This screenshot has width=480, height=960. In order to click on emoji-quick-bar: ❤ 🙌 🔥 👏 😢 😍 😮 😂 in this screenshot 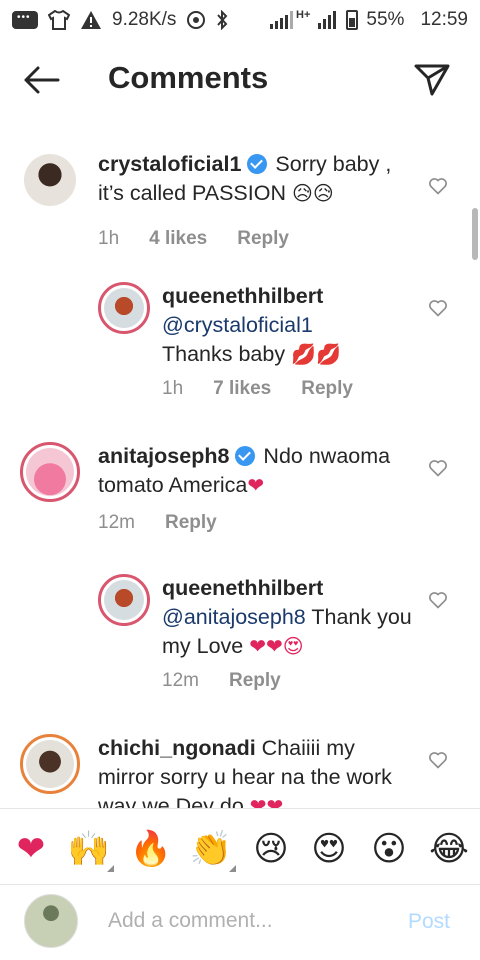, I will do `click(240, 850)`.